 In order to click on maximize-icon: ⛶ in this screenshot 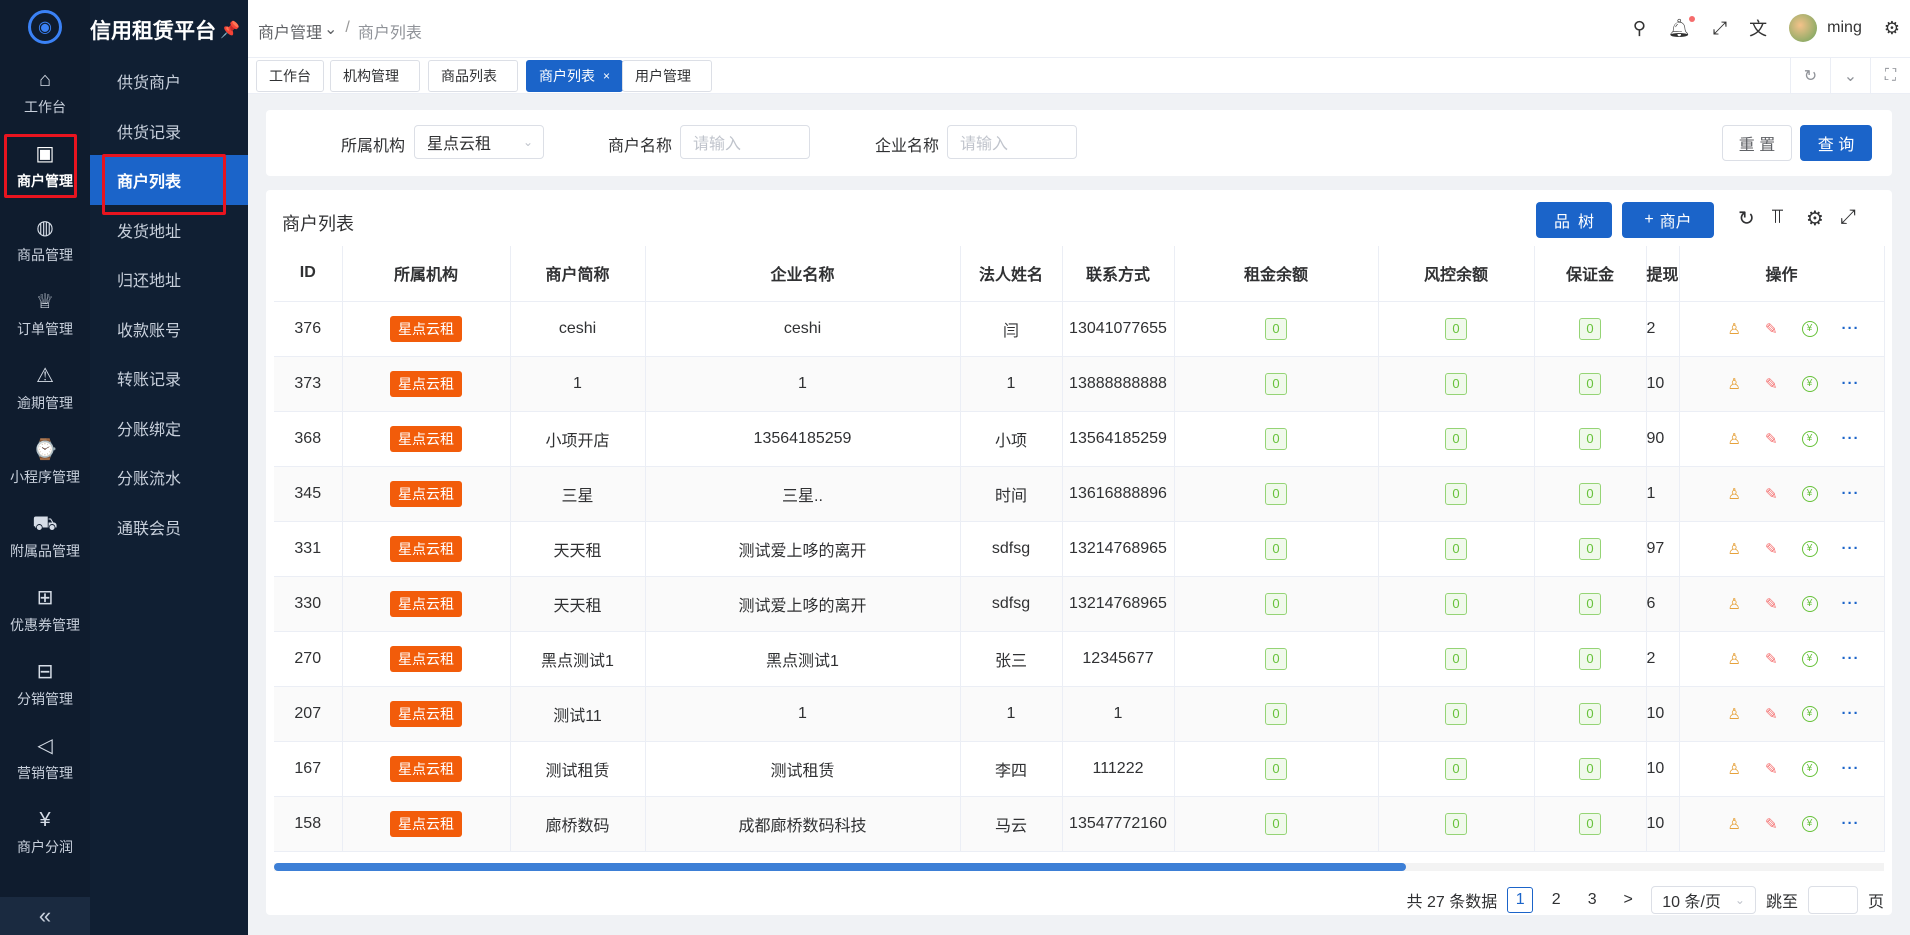, I will do `click(1890, 76)`.